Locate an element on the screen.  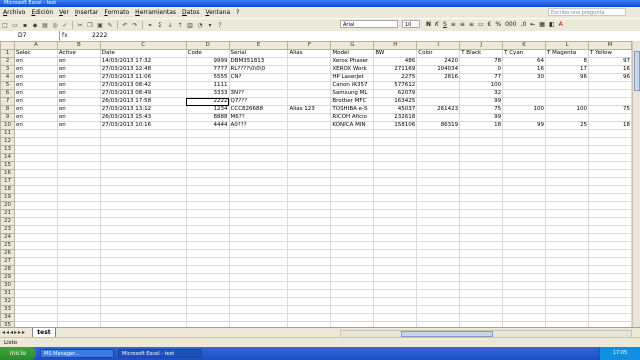
menu-ventana: Ventana is located at coordinates (218, 12).